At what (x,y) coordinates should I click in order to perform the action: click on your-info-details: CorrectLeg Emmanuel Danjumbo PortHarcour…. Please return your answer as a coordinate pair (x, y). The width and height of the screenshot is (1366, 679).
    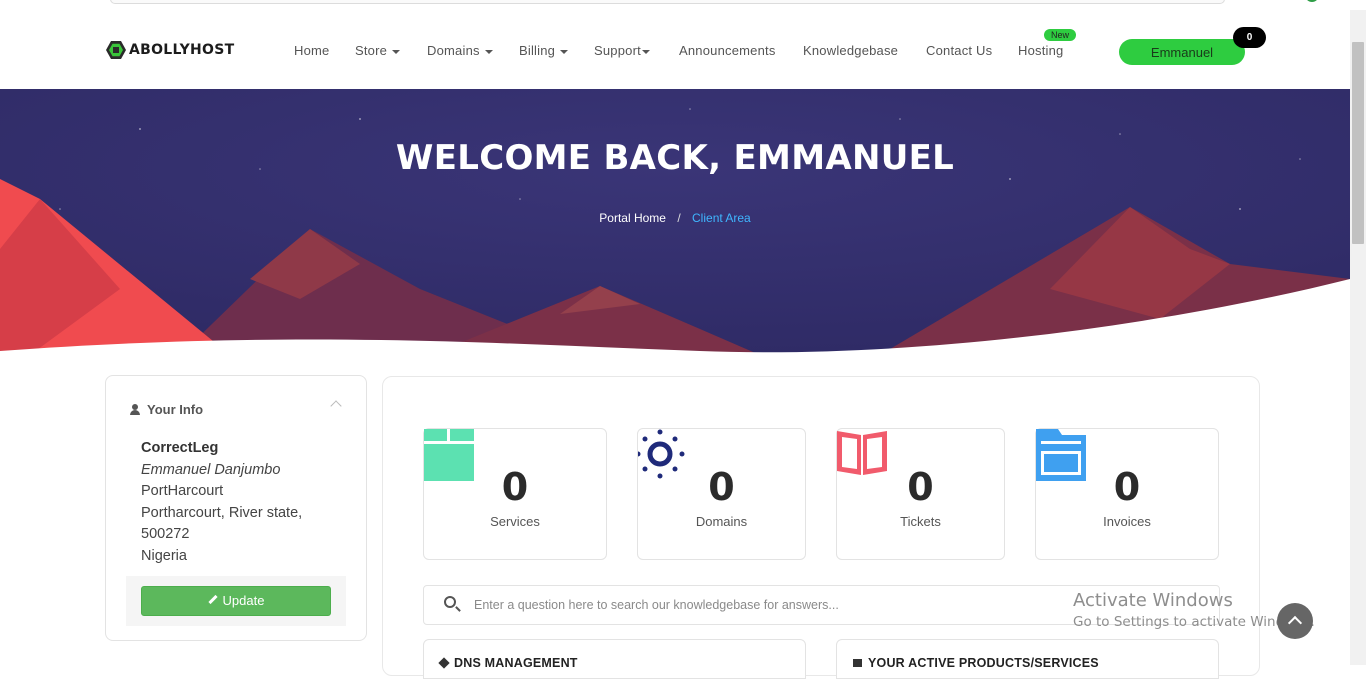
    Looking at the image, I should click on (221, 502).